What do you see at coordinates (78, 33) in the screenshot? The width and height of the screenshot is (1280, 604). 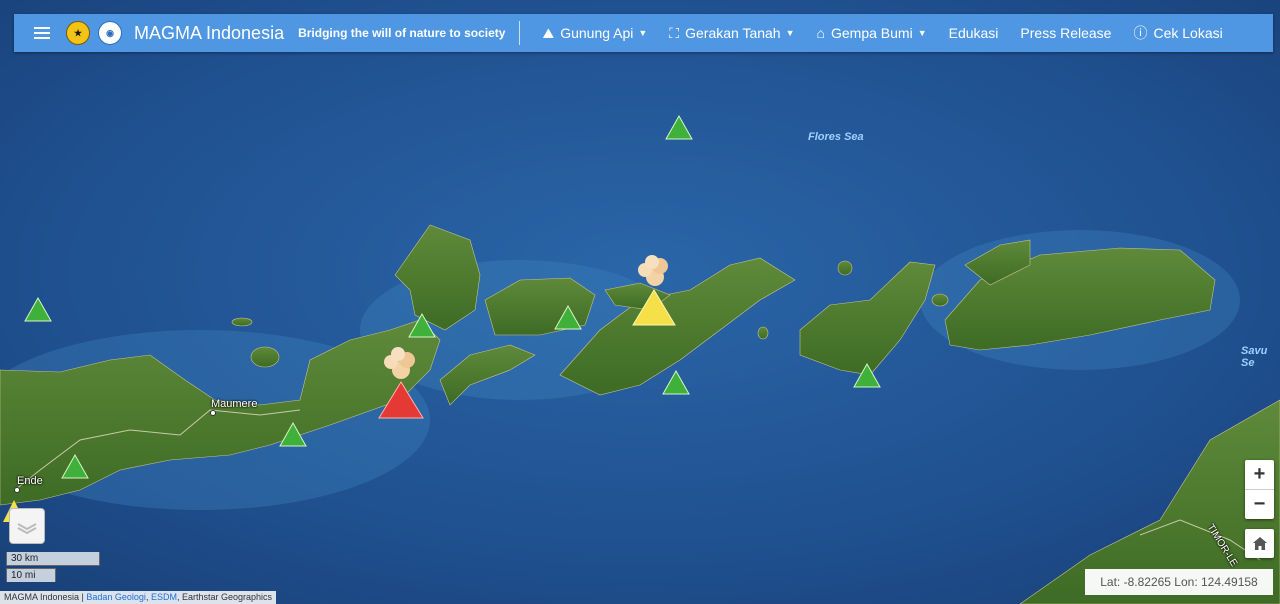 I see `esdm-logo: ★` at bounding box center [78, 33].